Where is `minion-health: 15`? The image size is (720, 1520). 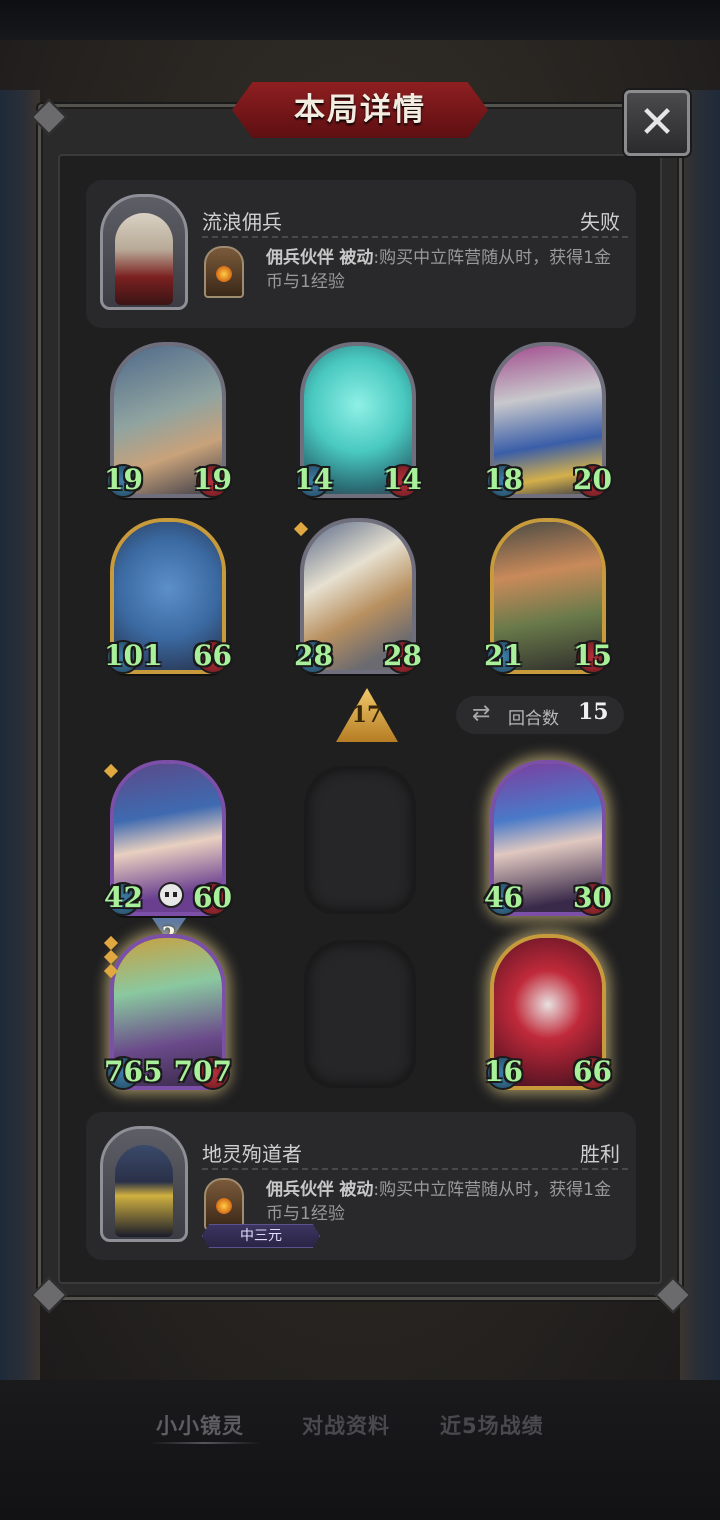 minion-health: 15 is located at coordinates (592, 655).